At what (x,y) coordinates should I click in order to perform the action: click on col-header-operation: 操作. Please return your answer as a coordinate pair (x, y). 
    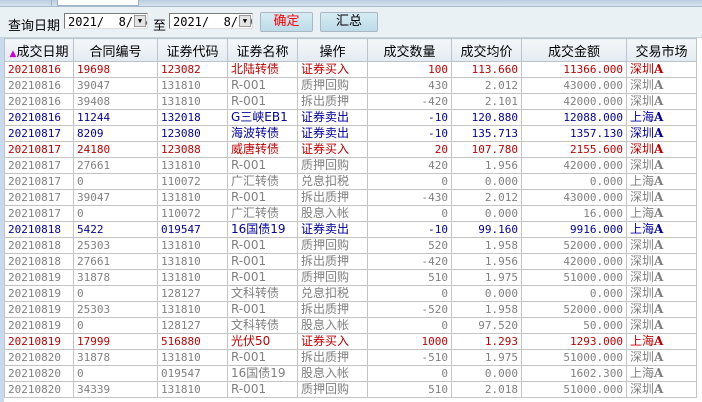
    Looking at the image, I should click on (332, 50).